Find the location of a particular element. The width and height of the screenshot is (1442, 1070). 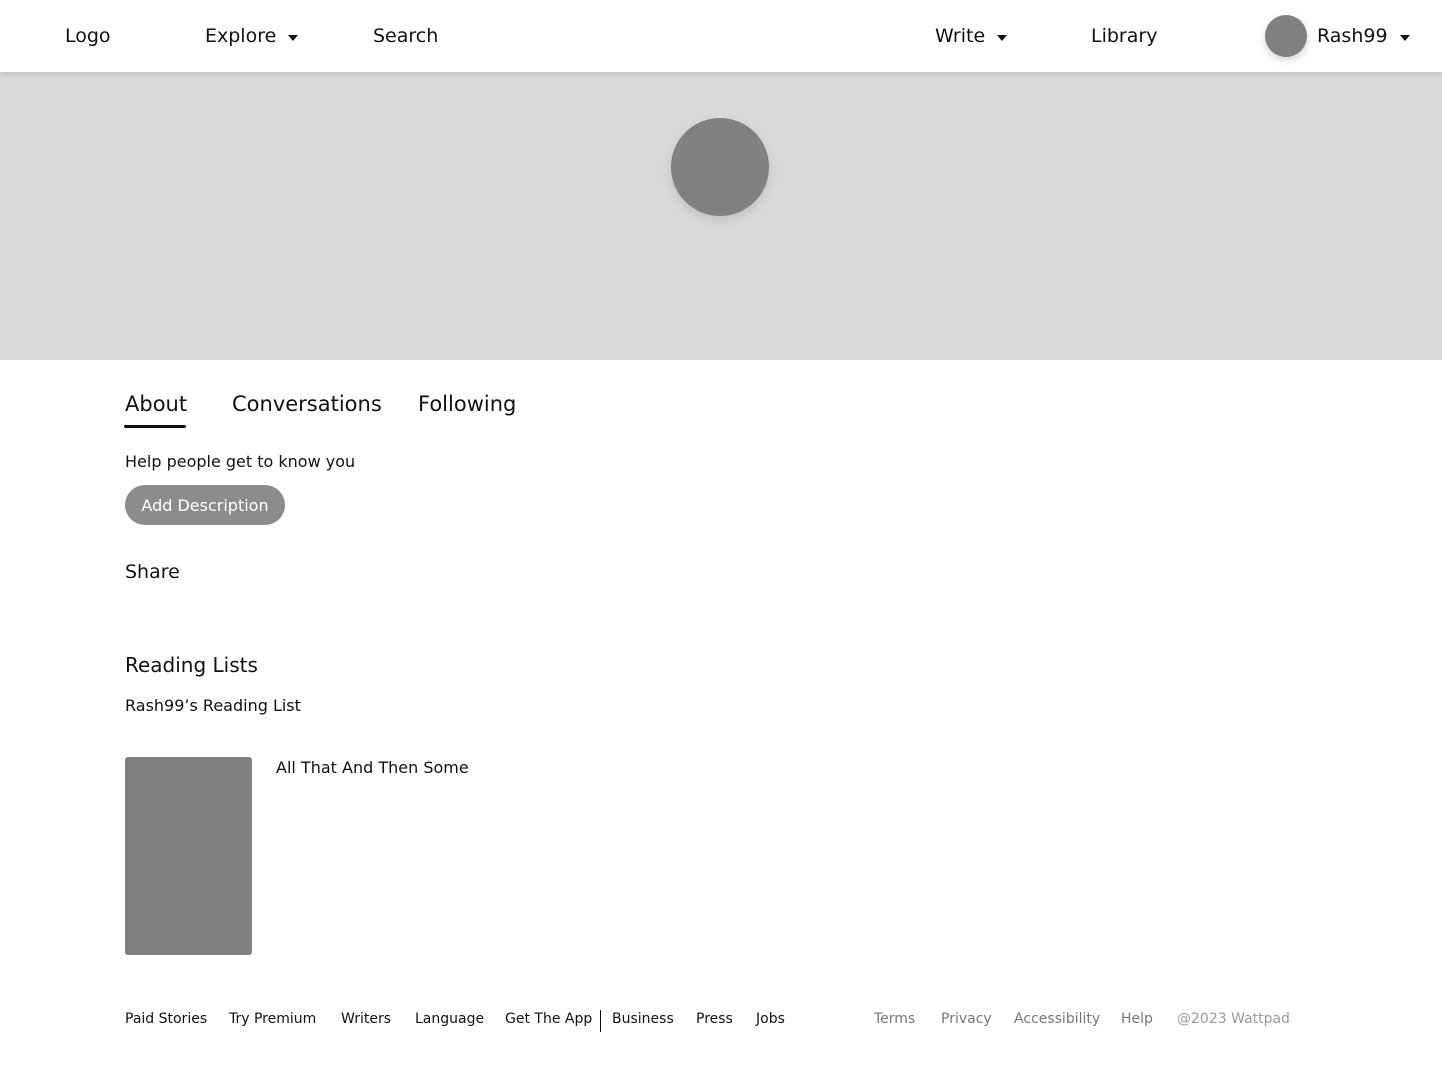

logo: Logo is located at coordinates (88, 36).